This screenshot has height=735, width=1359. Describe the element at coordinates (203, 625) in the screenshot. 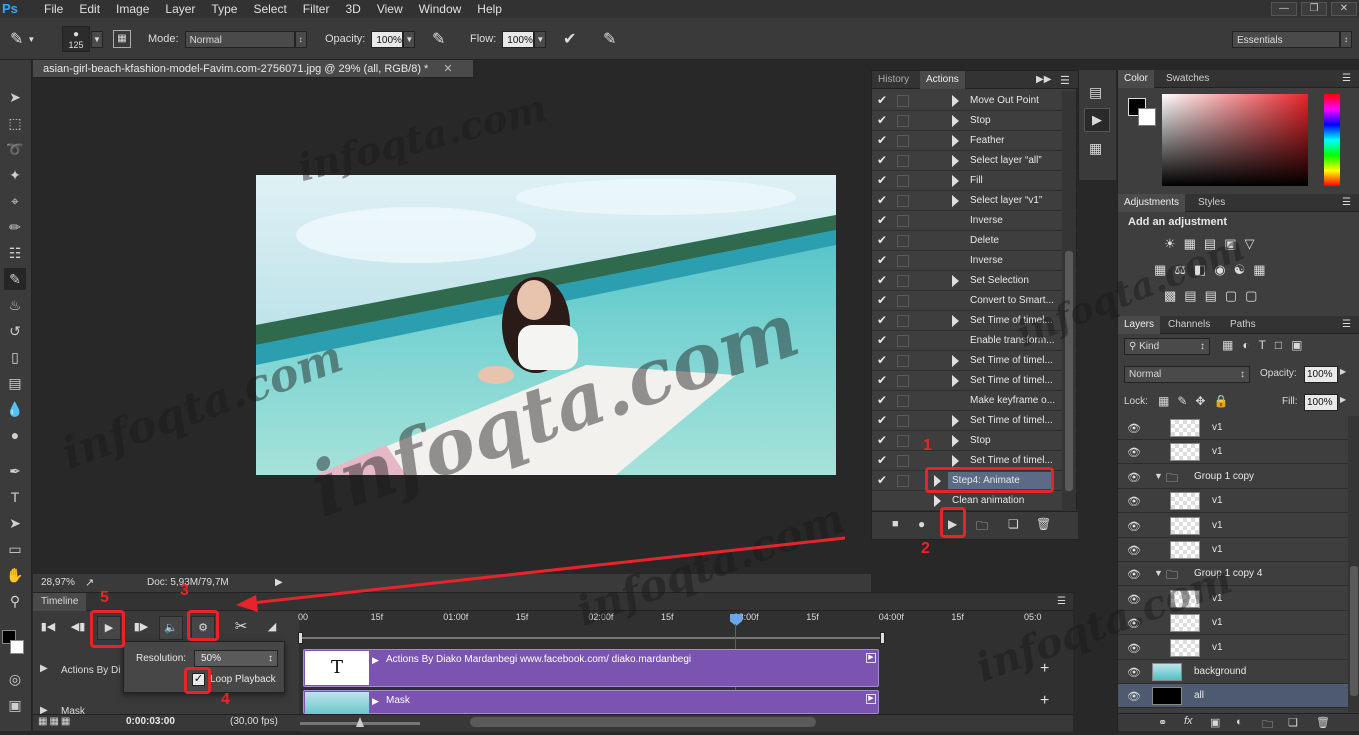

I see `highlight-settings` at that location.